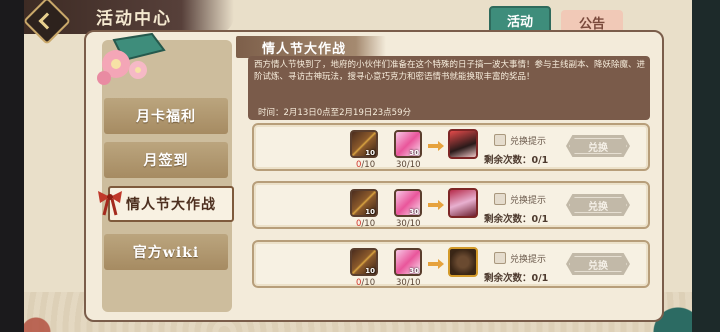  Describe the element at coordinates (304, 49) in the screenshot. I see `event-title: 情人节大作战` at that location.